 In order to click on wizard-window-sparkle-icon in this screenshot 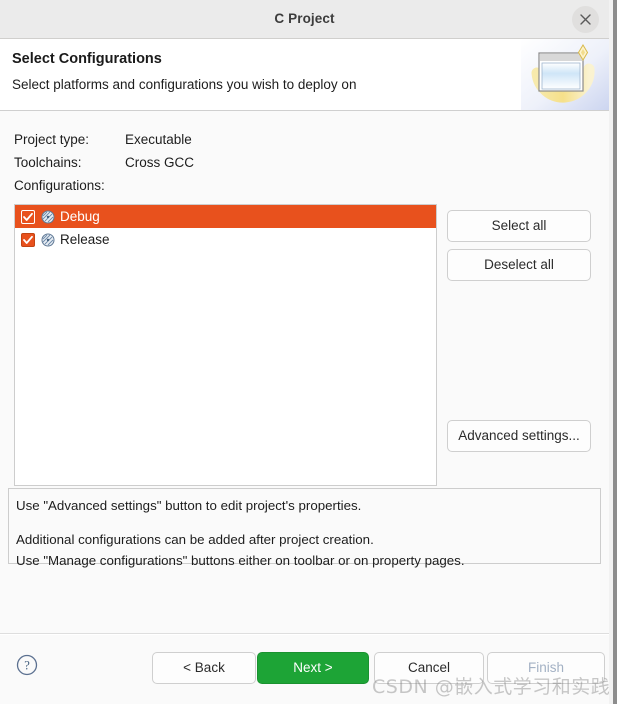, I will do `click(565, 74)`.